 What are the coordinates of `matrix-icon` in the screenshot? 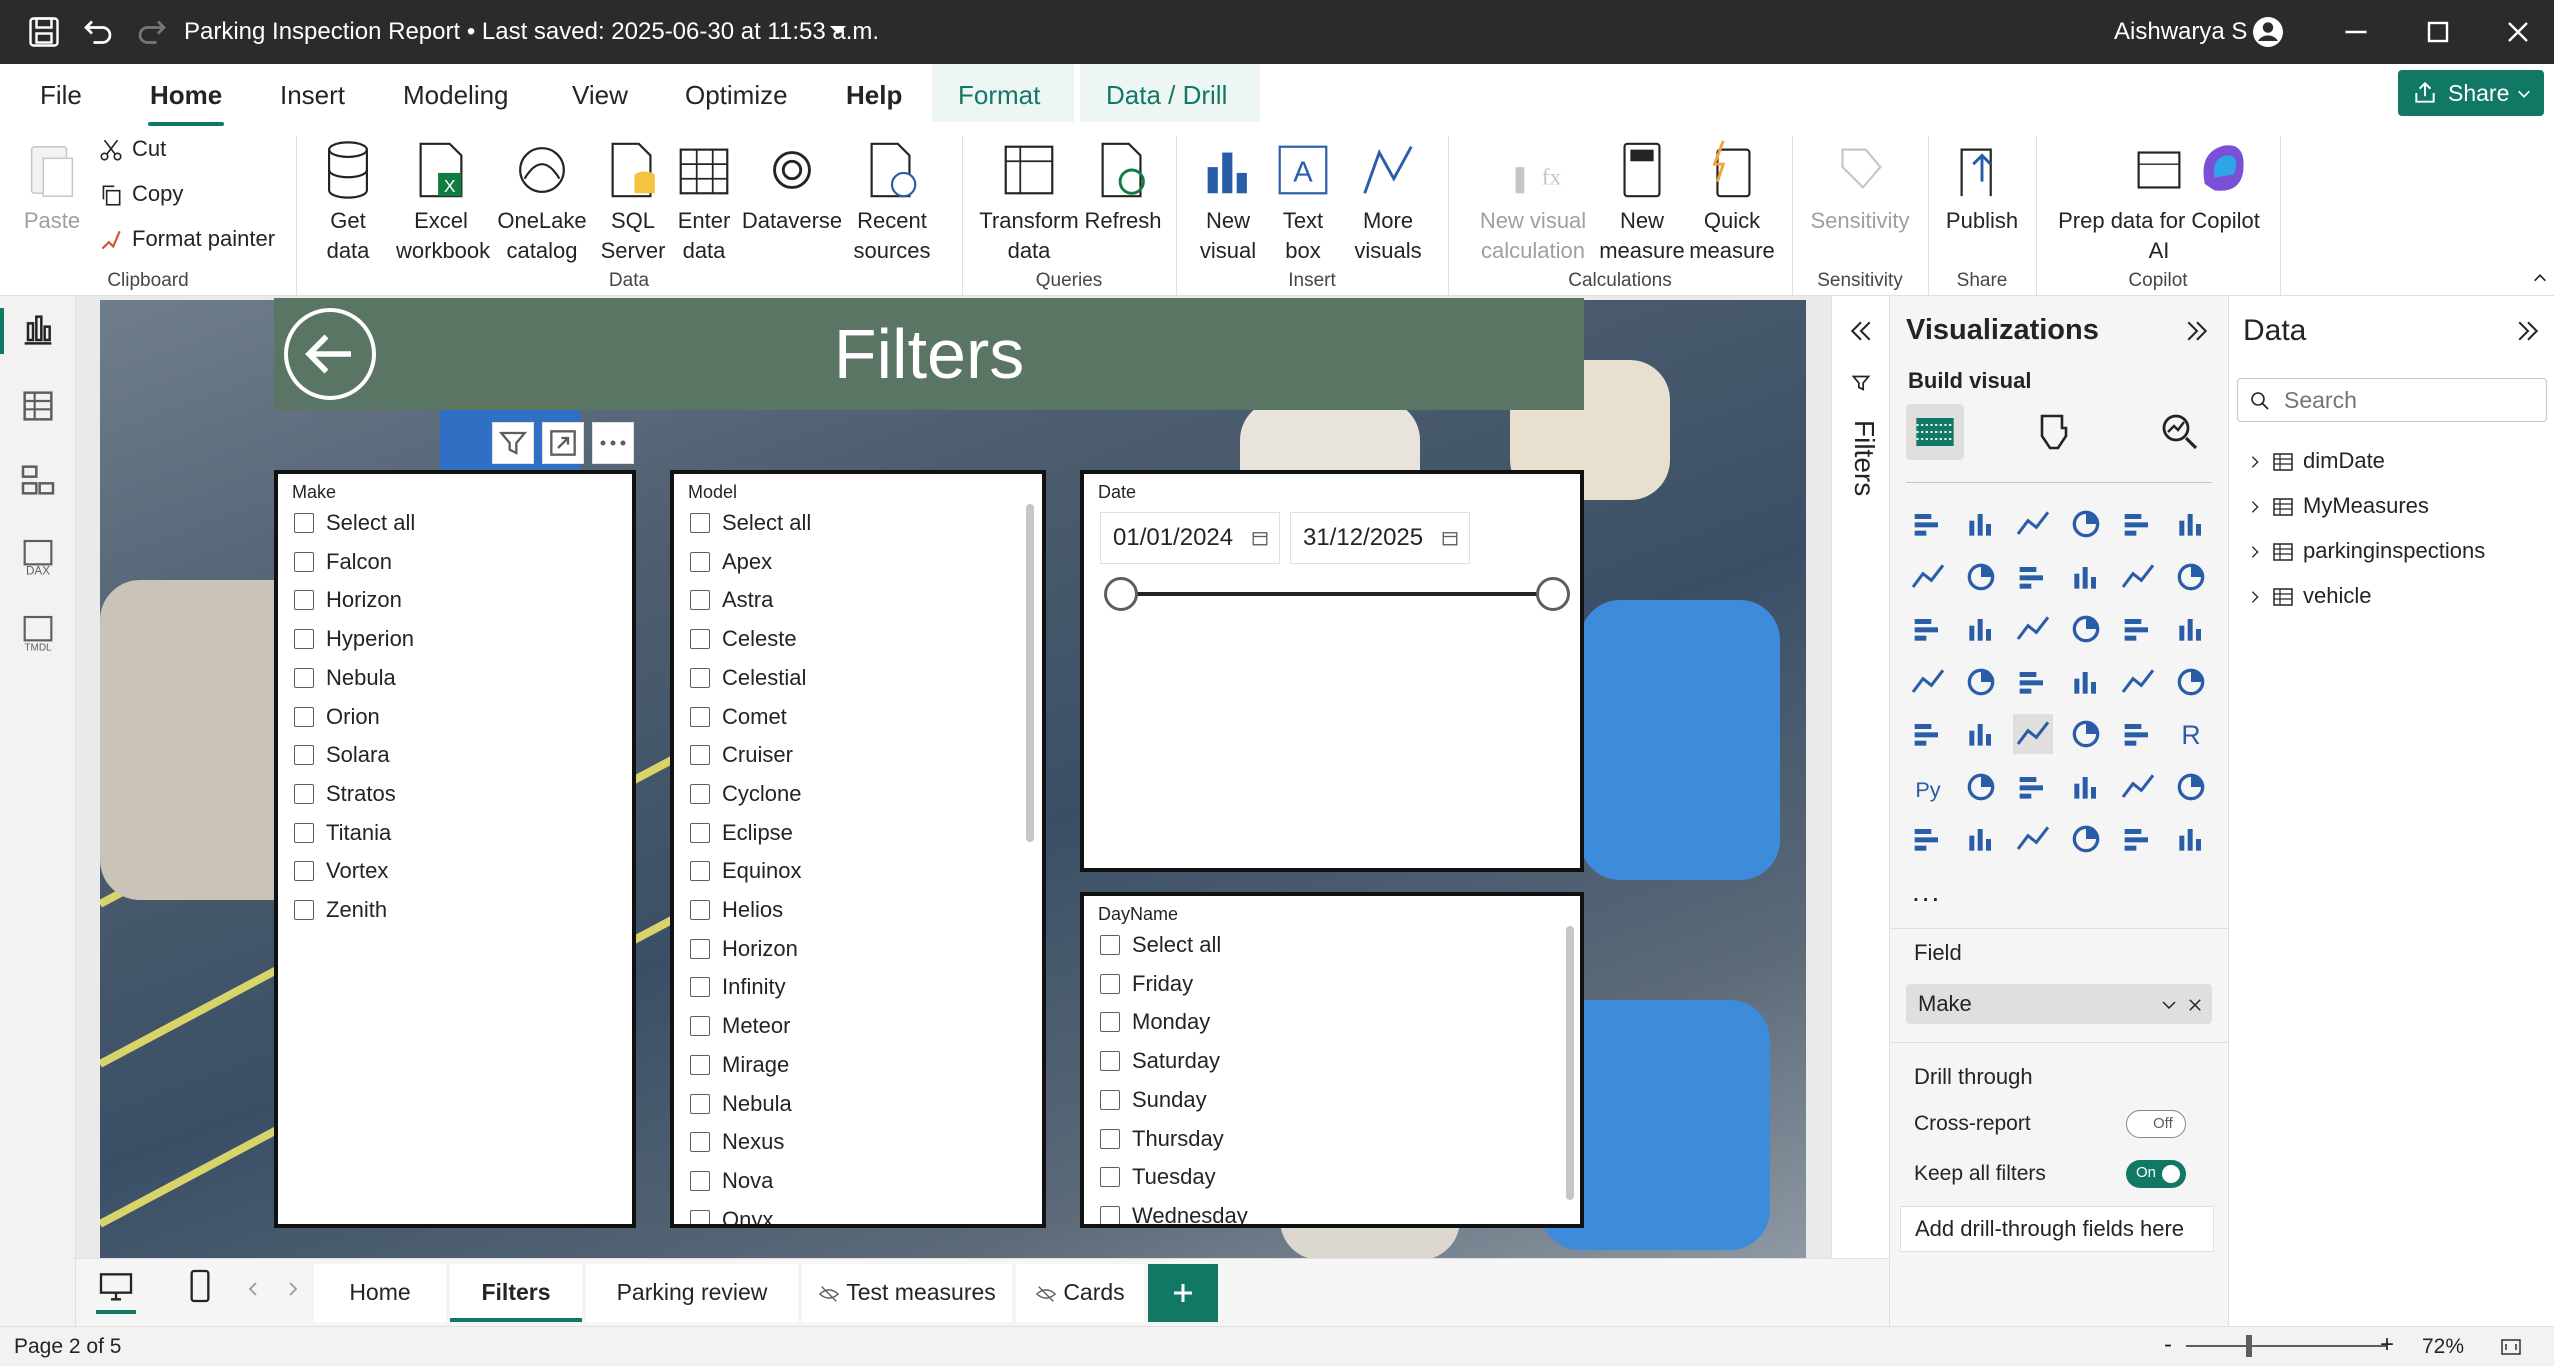 It's located at (2138, 734).